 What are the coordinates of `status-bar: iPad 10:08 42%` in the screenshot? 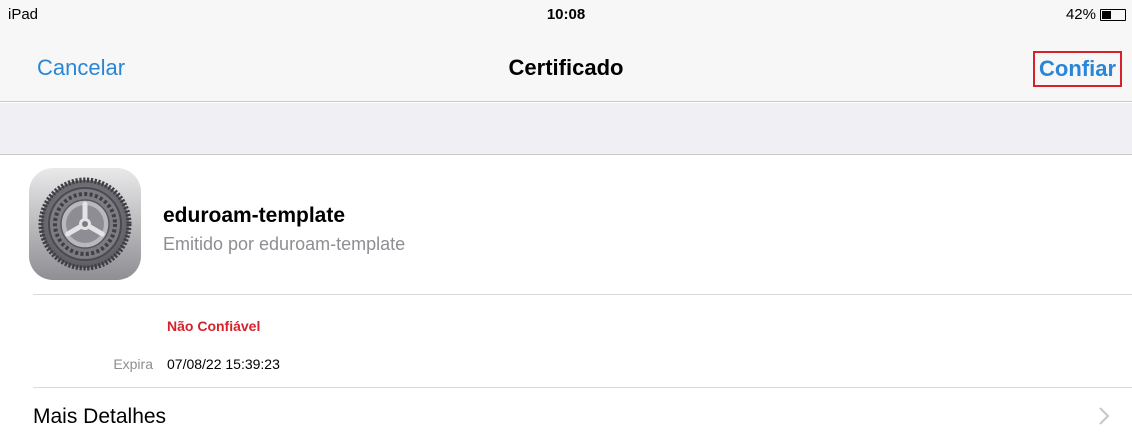 It's located at (566, 14).